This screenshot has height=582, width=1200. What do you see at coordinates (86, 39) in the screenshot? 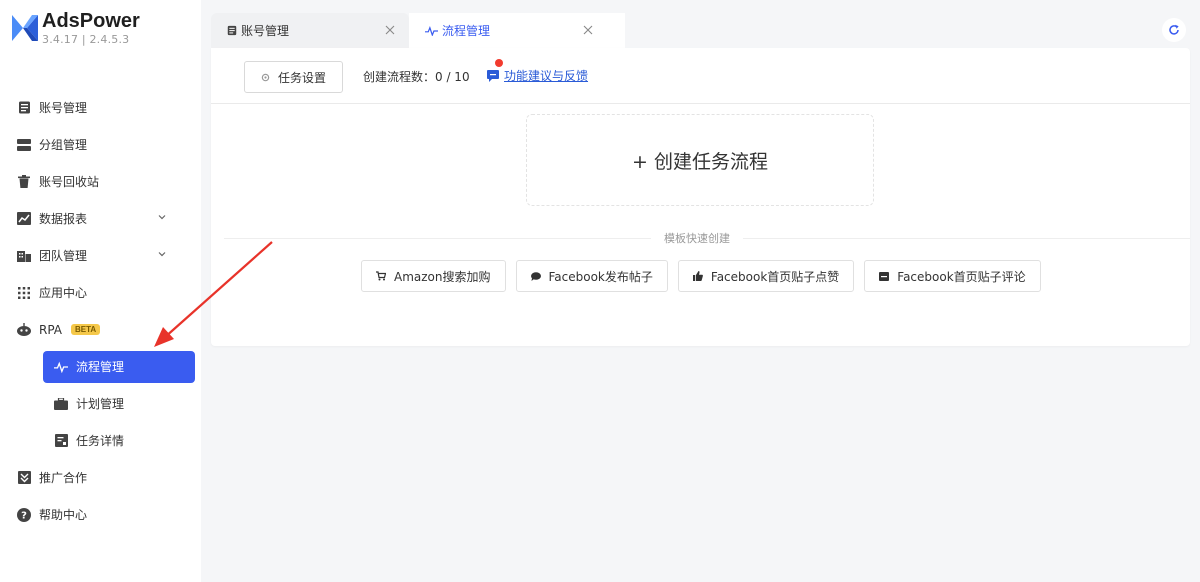
I see `app-version: 3.4.17 | 2.4.5.3` at bounding box center [86, 39].